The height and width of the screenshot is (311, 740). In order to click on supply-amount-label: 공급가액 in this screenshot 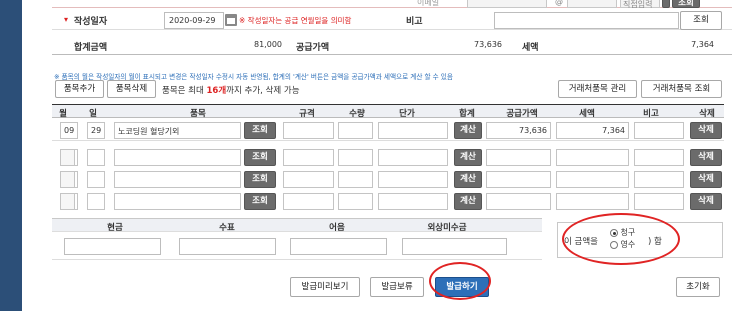, I will do `click(313, 48)`.